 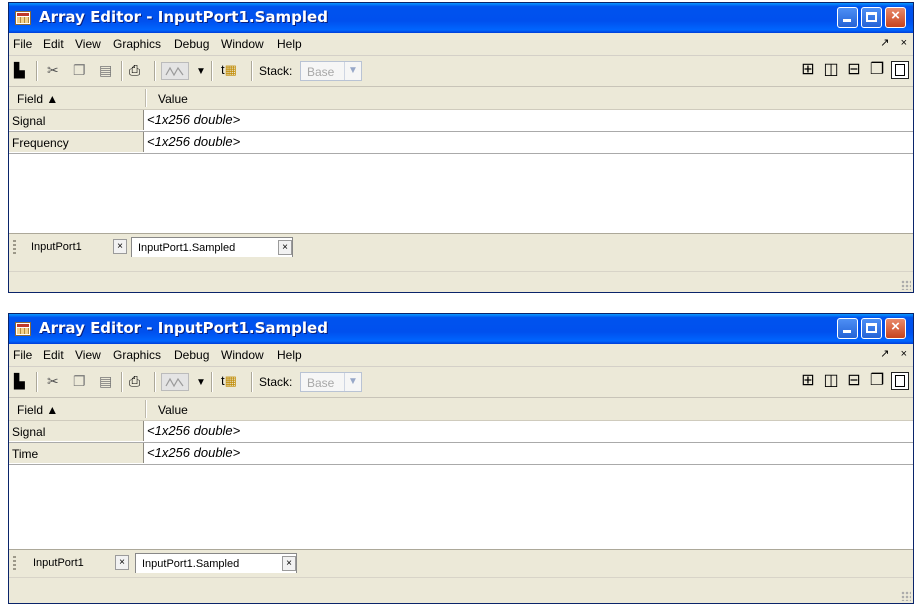 I want to click on chevron-down-icon: ▼, so click(x=352, y=71).